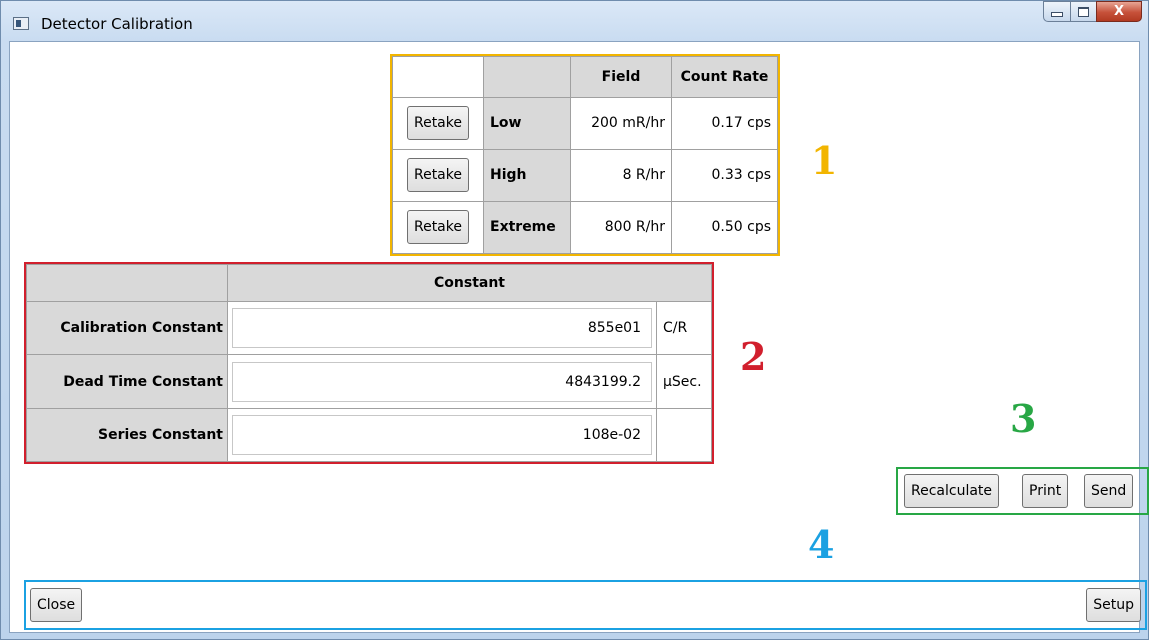  I want to click on retake-extreme-button: Retake, so click(437, 227).